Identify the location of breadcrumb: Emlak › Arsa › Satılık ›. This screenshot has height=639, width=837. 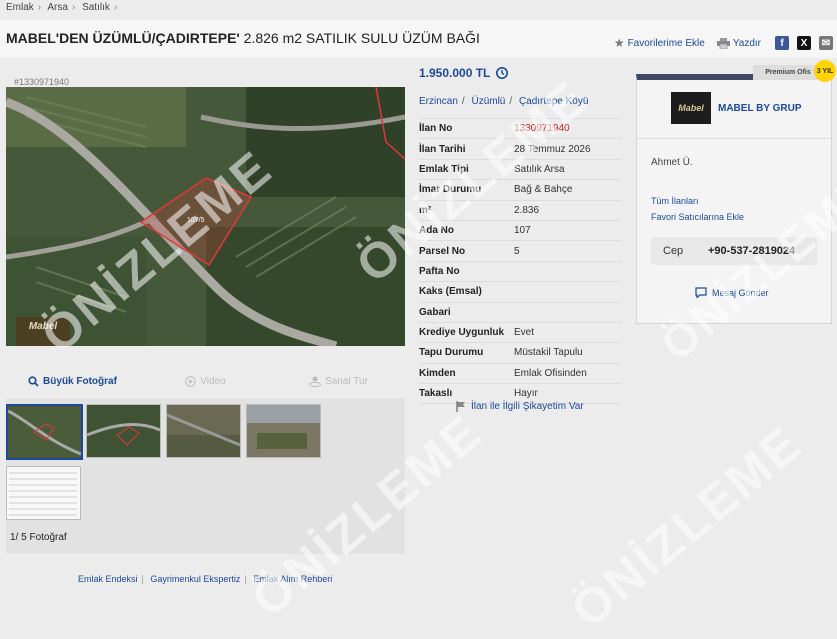
(63, 7).